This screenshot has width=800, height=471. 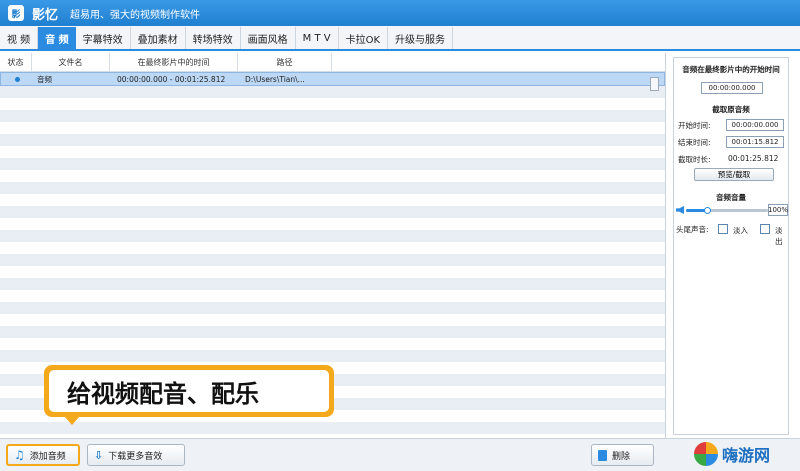 I want to click on fade-out-checkbox, so click(x=765, y=229).